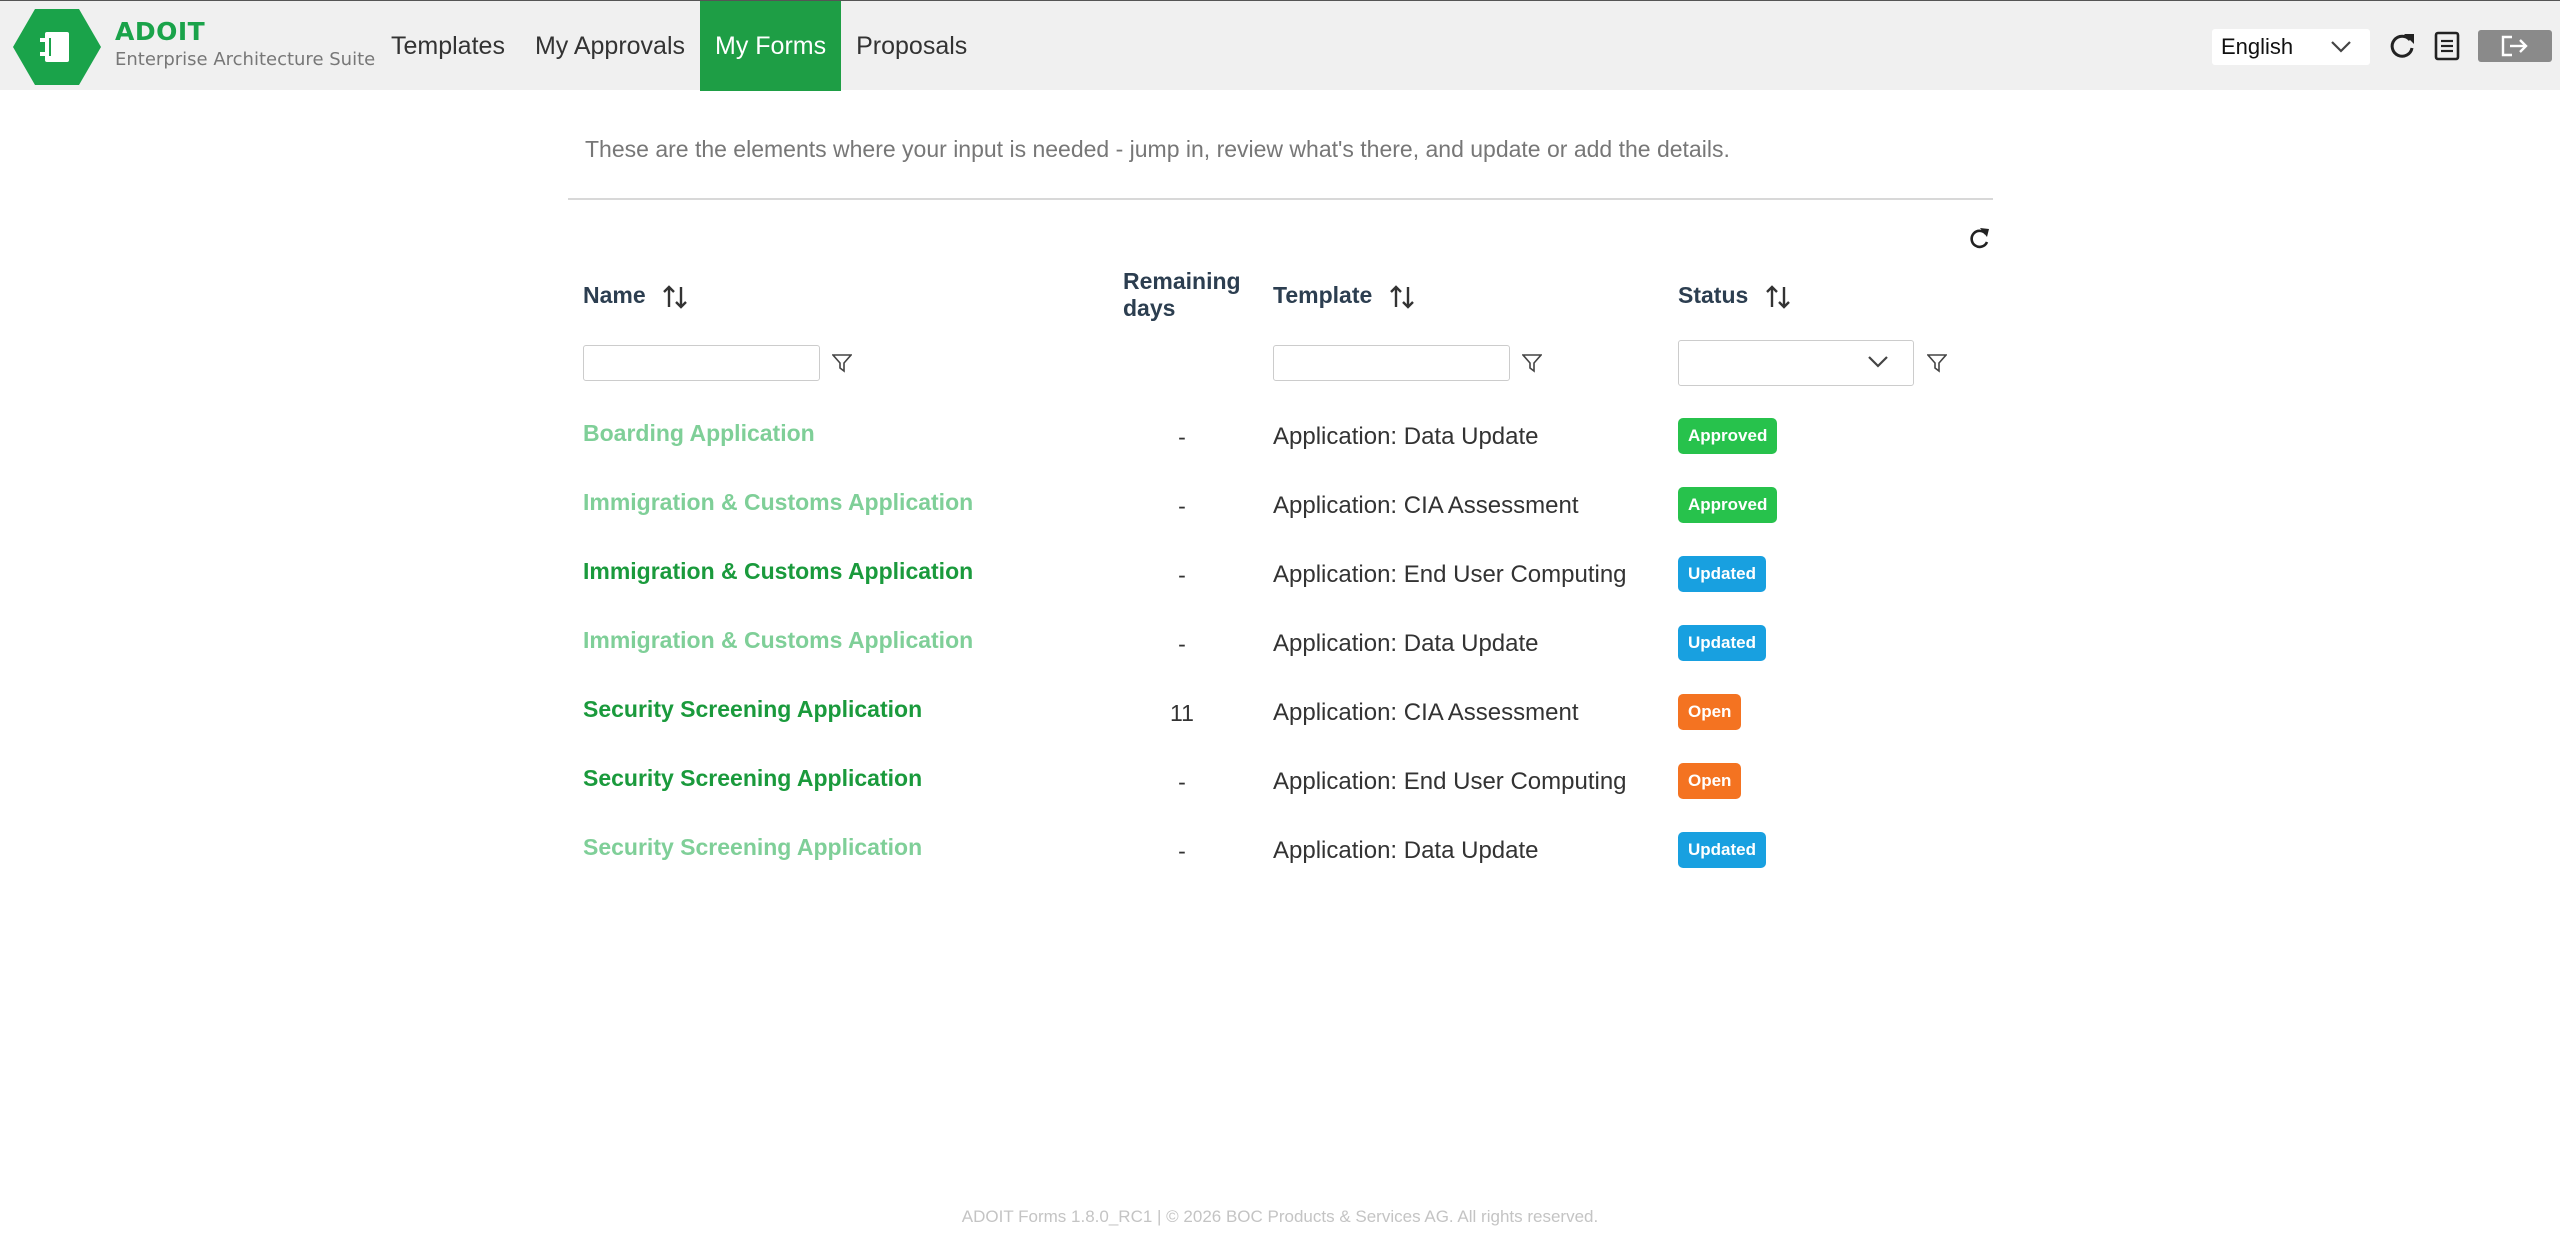  I want to click on nav-my-approvals: My Approvals, so click(610, 46).